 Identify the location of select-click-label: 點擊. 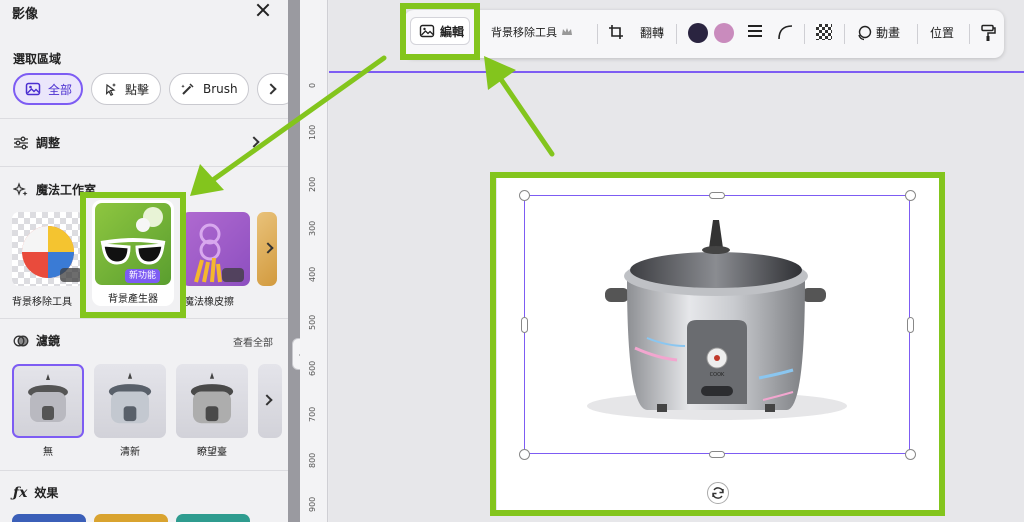
(137, 89).